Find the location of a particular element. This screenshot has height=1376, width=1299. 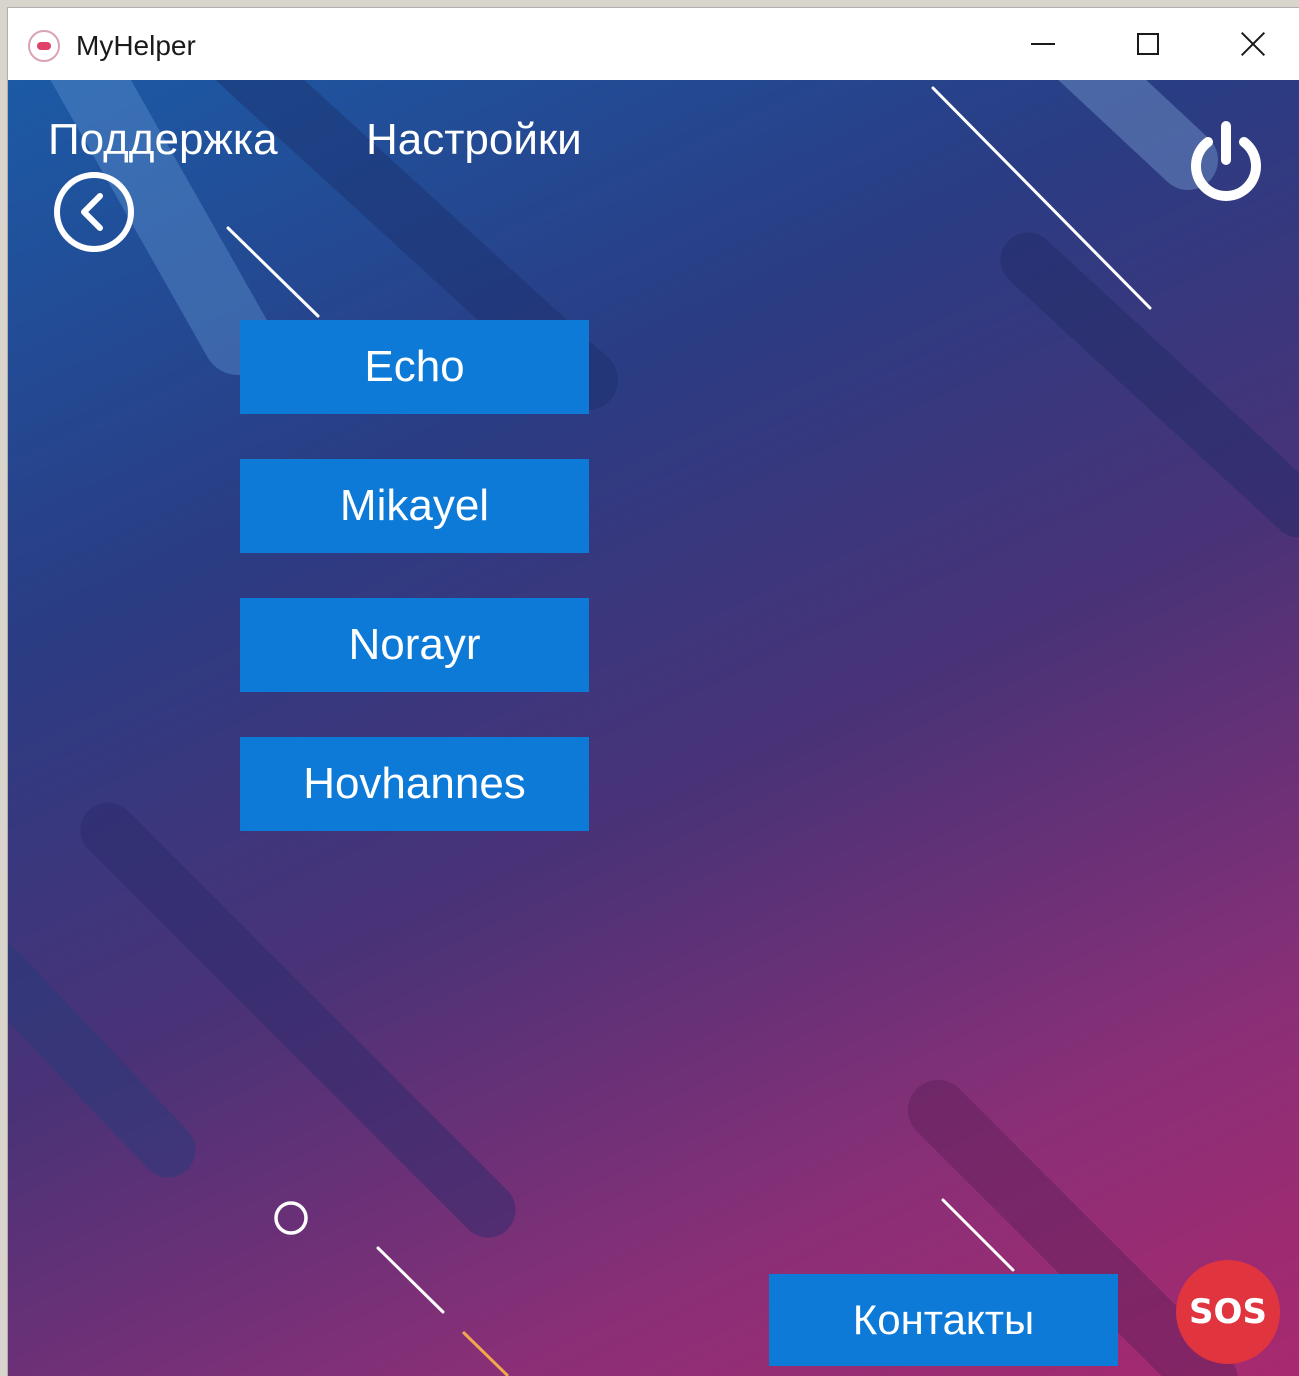

power-icon is located at coordinates (1226, 161).